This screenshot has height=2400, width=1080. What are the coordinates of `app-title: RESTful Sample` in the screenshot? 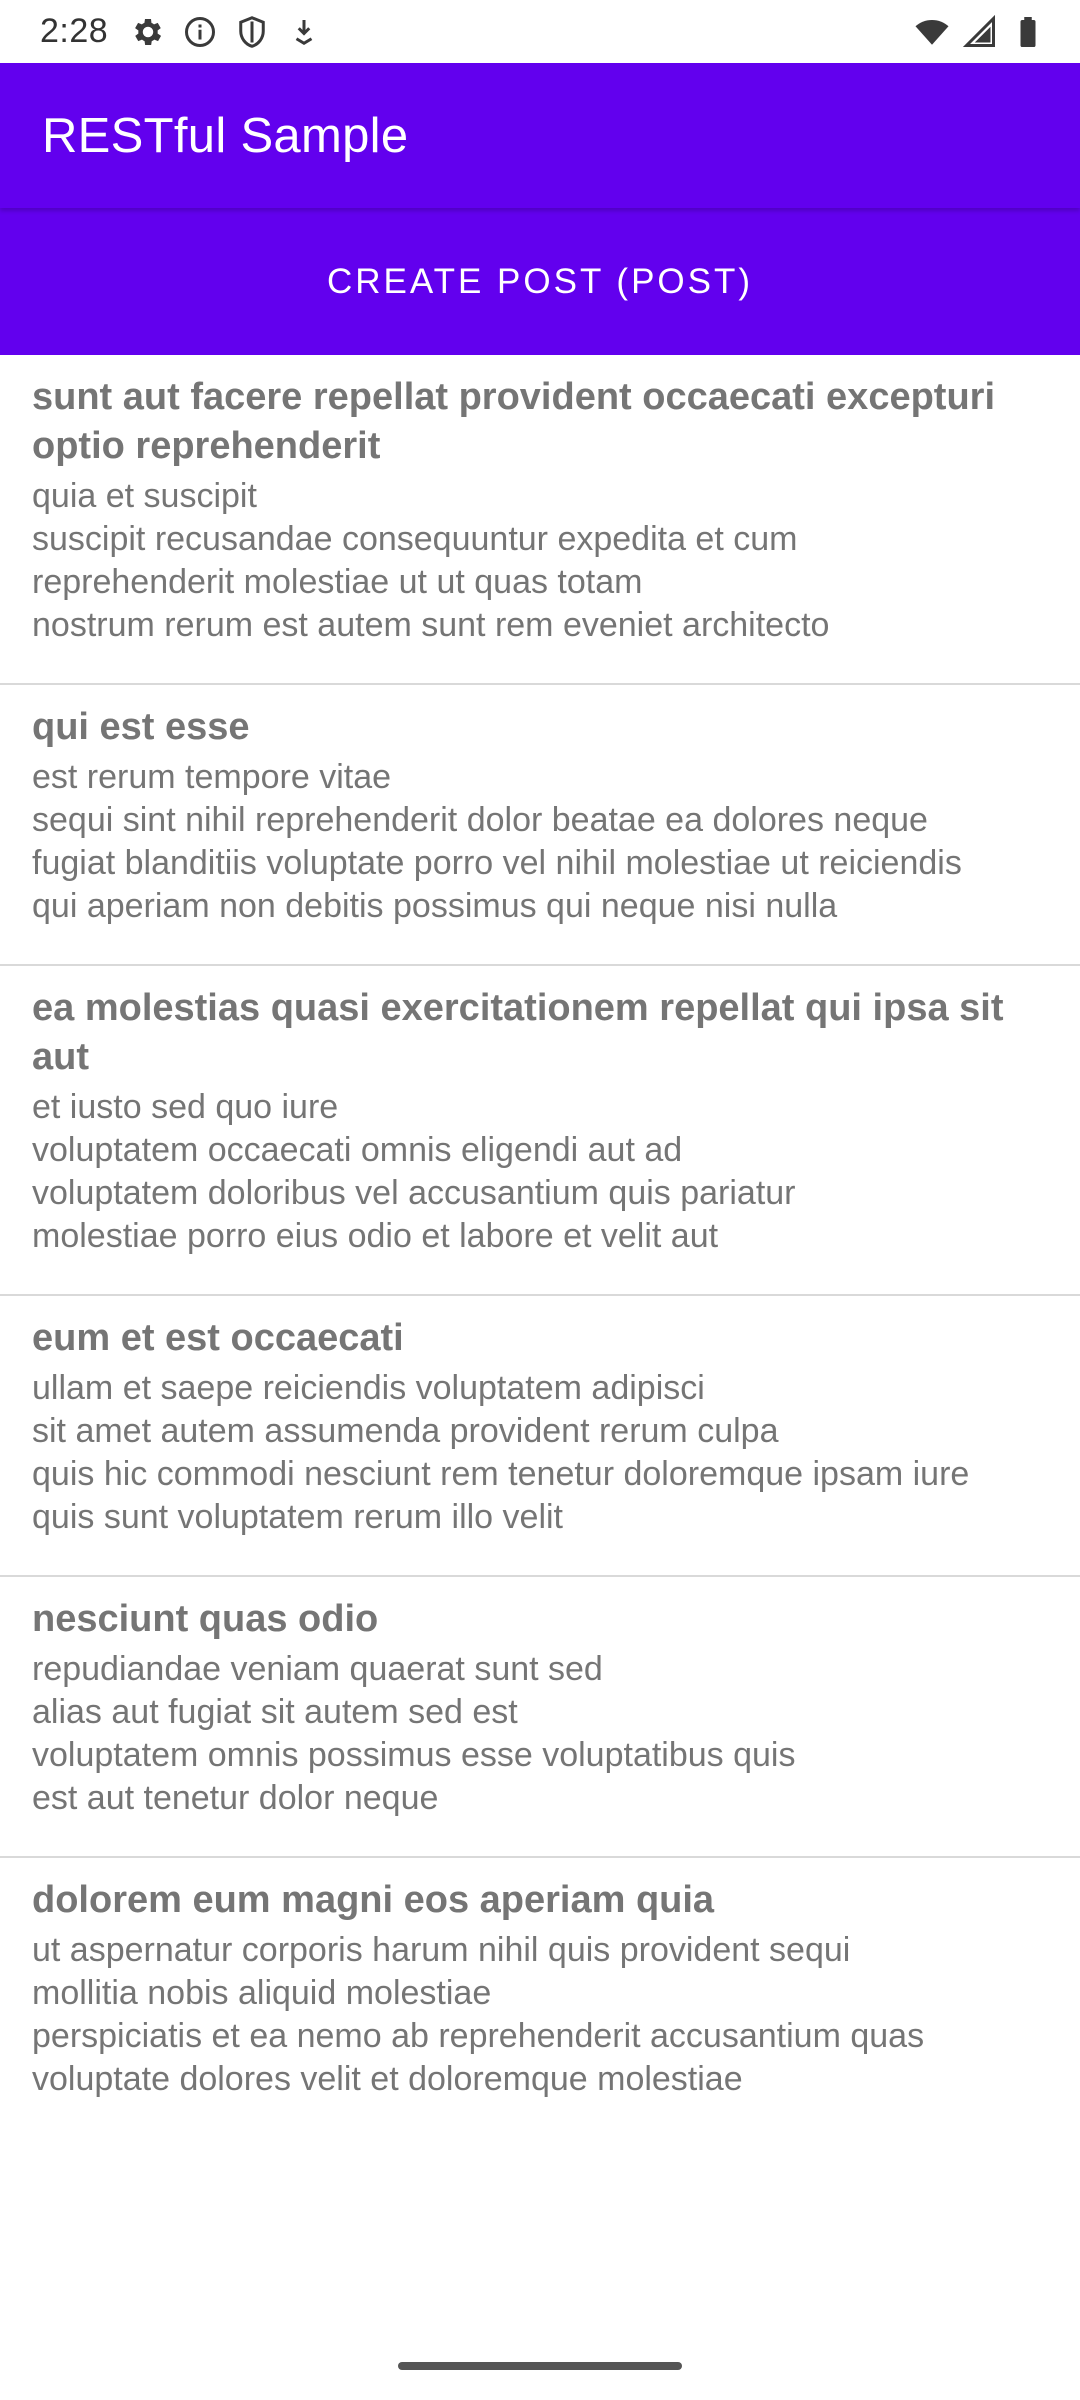 It's located at (225, 135).